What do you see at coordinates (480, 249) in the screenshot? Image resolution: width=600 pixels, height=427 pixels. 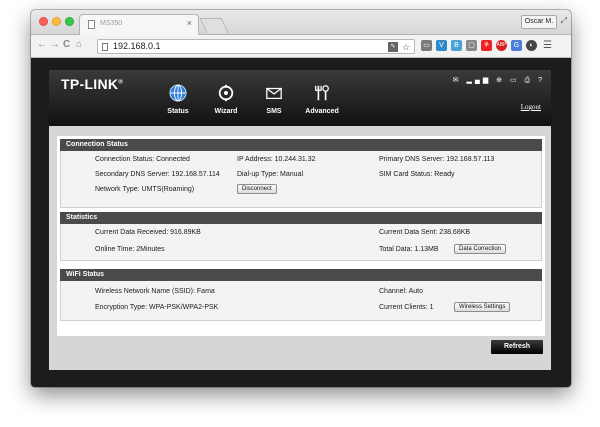 I see `data-correction-button: Data Correction` at bounding box center [480, 249].